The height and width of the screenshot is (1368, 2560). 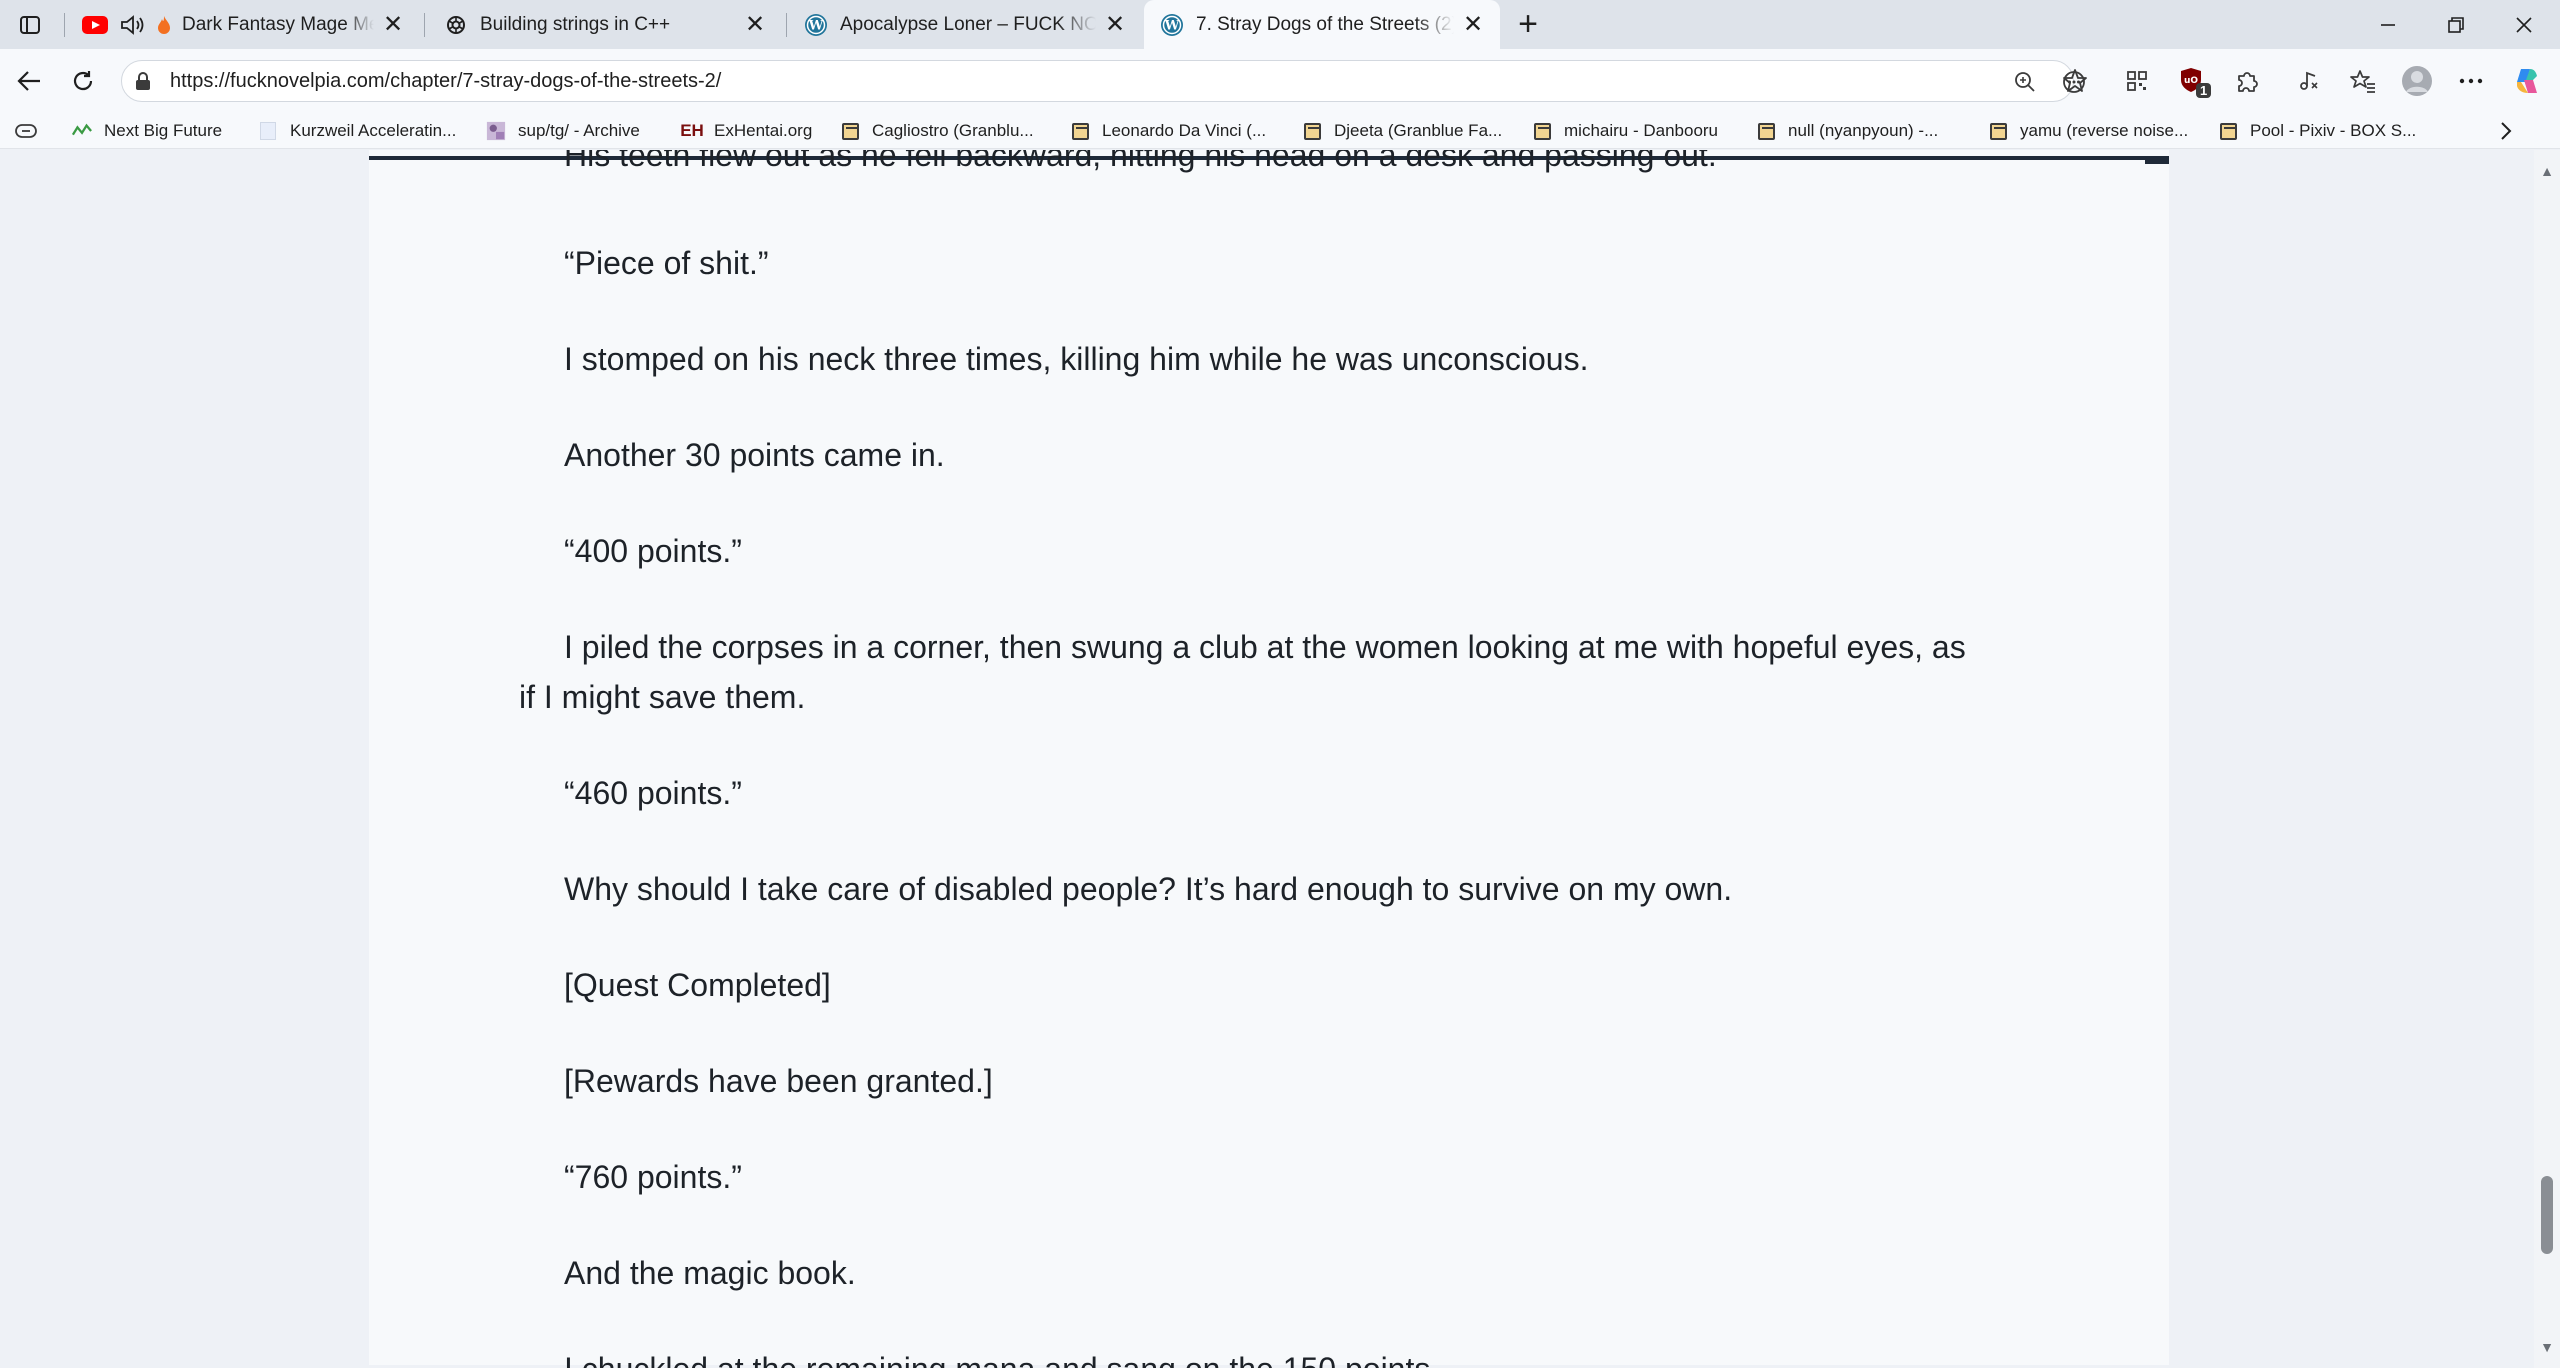 What do you see at coordinates (1641, 130) in the screenshot?
I see `bookmark-label: michairu - Danbooru` at bounding box center [1641, 130].